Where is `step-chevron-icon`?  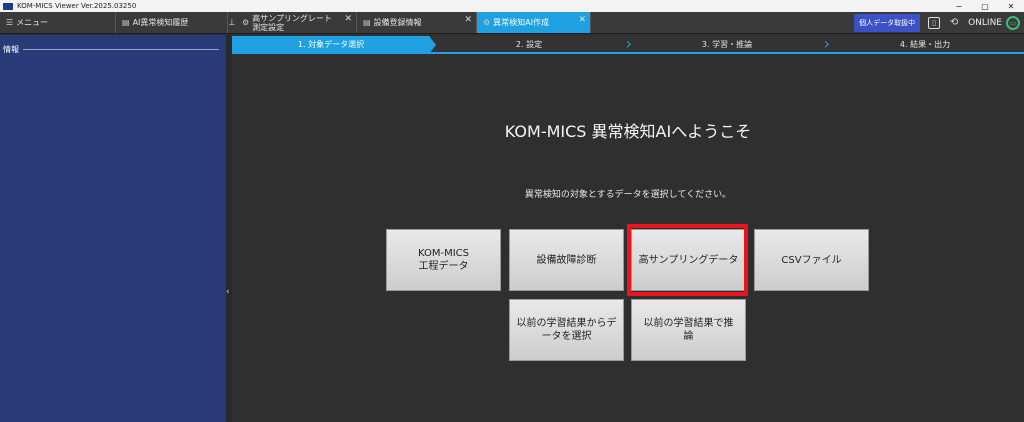 step-chevron-icon is located at coordinates (432, 45).